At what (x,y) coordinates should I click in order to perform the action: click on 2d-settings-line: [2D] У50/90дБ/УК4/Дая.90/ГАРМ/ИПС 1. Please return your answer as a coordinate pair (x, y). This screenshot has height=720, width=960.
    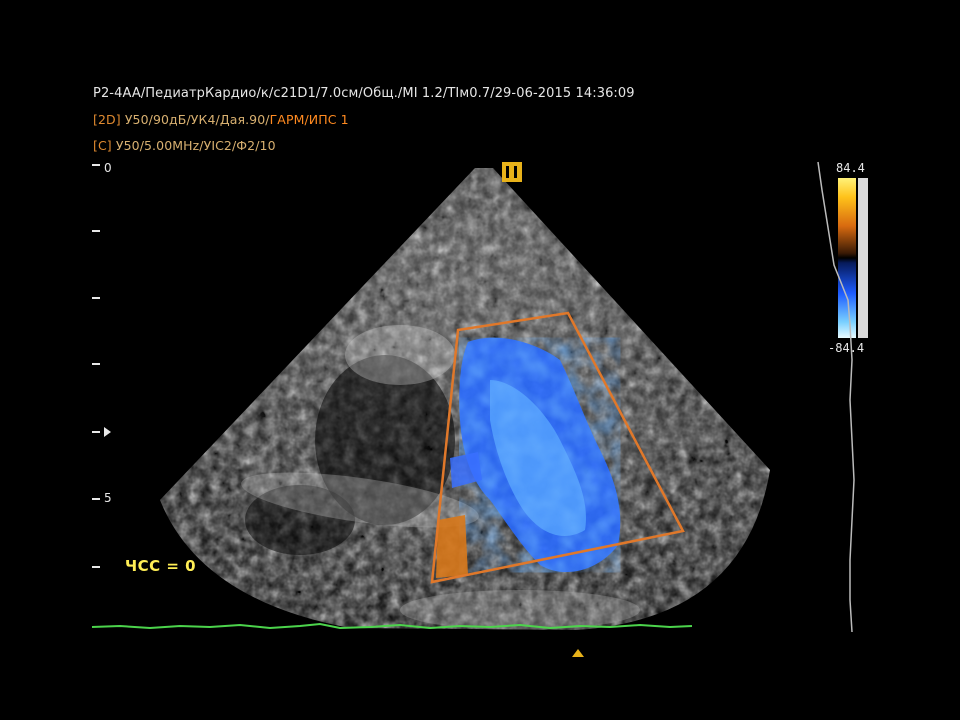
    Looking at the image, I should click on (221, 119).